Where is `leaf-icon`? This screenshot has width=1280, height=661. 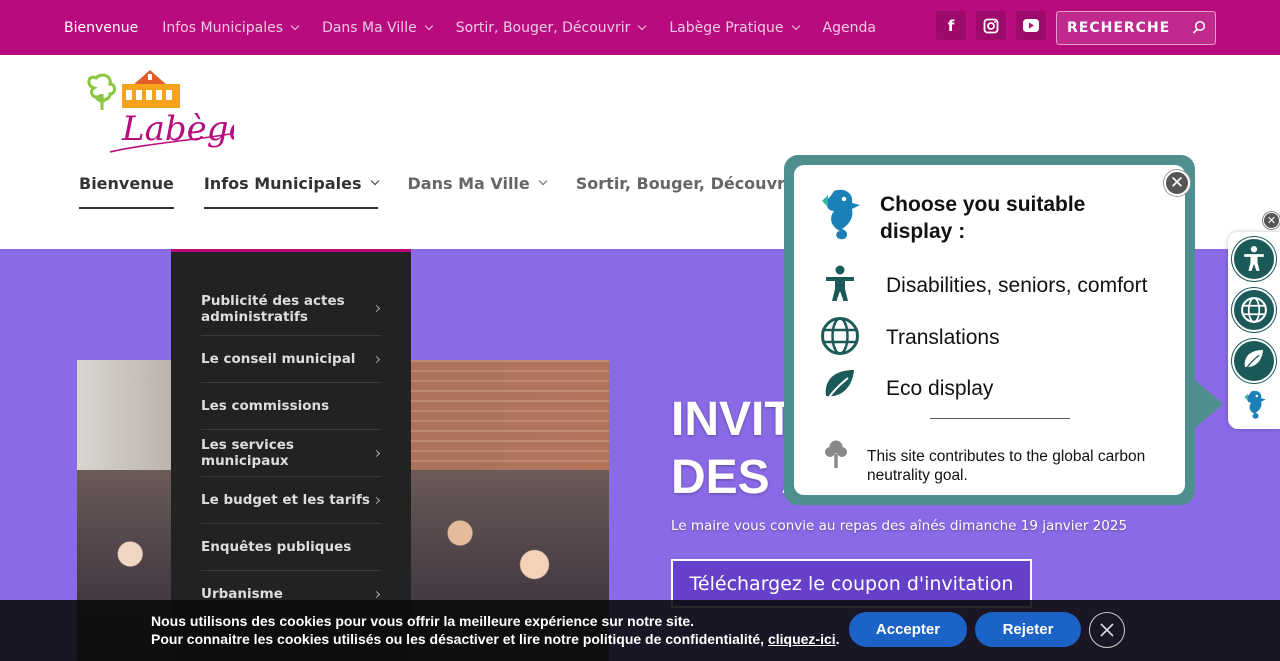
leaf-icon is located at coordinates (840, 389).